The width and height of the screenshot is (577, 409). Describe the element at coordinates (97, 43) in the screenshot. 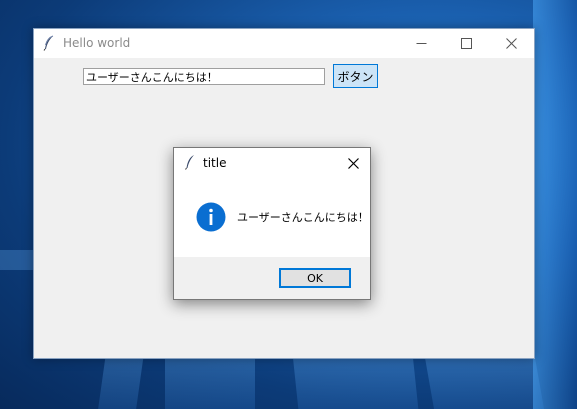

I see `window-title: Hello world` at that location.